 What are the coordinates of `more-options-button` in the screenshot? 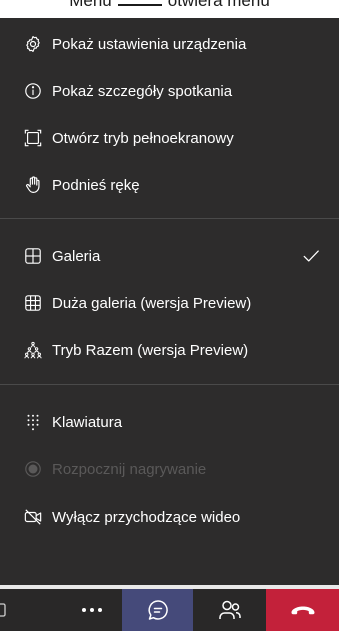 It's located at (92, 610).